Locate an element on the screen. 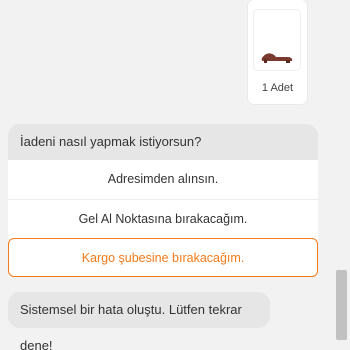 This screenshot has height=350, width=350. option-address-pickup: Adresimden alınsın. is located at coordinates (163, 179).